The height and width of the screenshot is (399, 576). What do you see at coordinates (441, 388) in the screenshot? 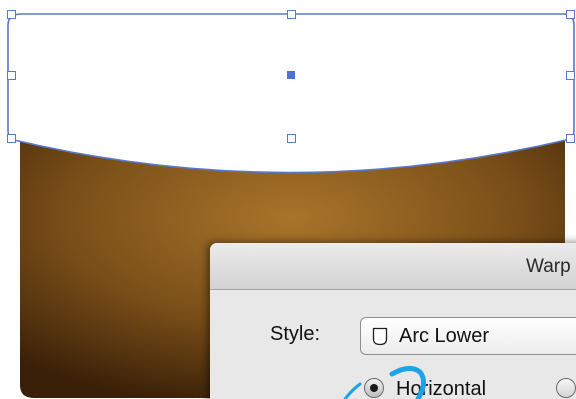
I see `horizontal-label: Horizontal` at bounding box center [441, 388].